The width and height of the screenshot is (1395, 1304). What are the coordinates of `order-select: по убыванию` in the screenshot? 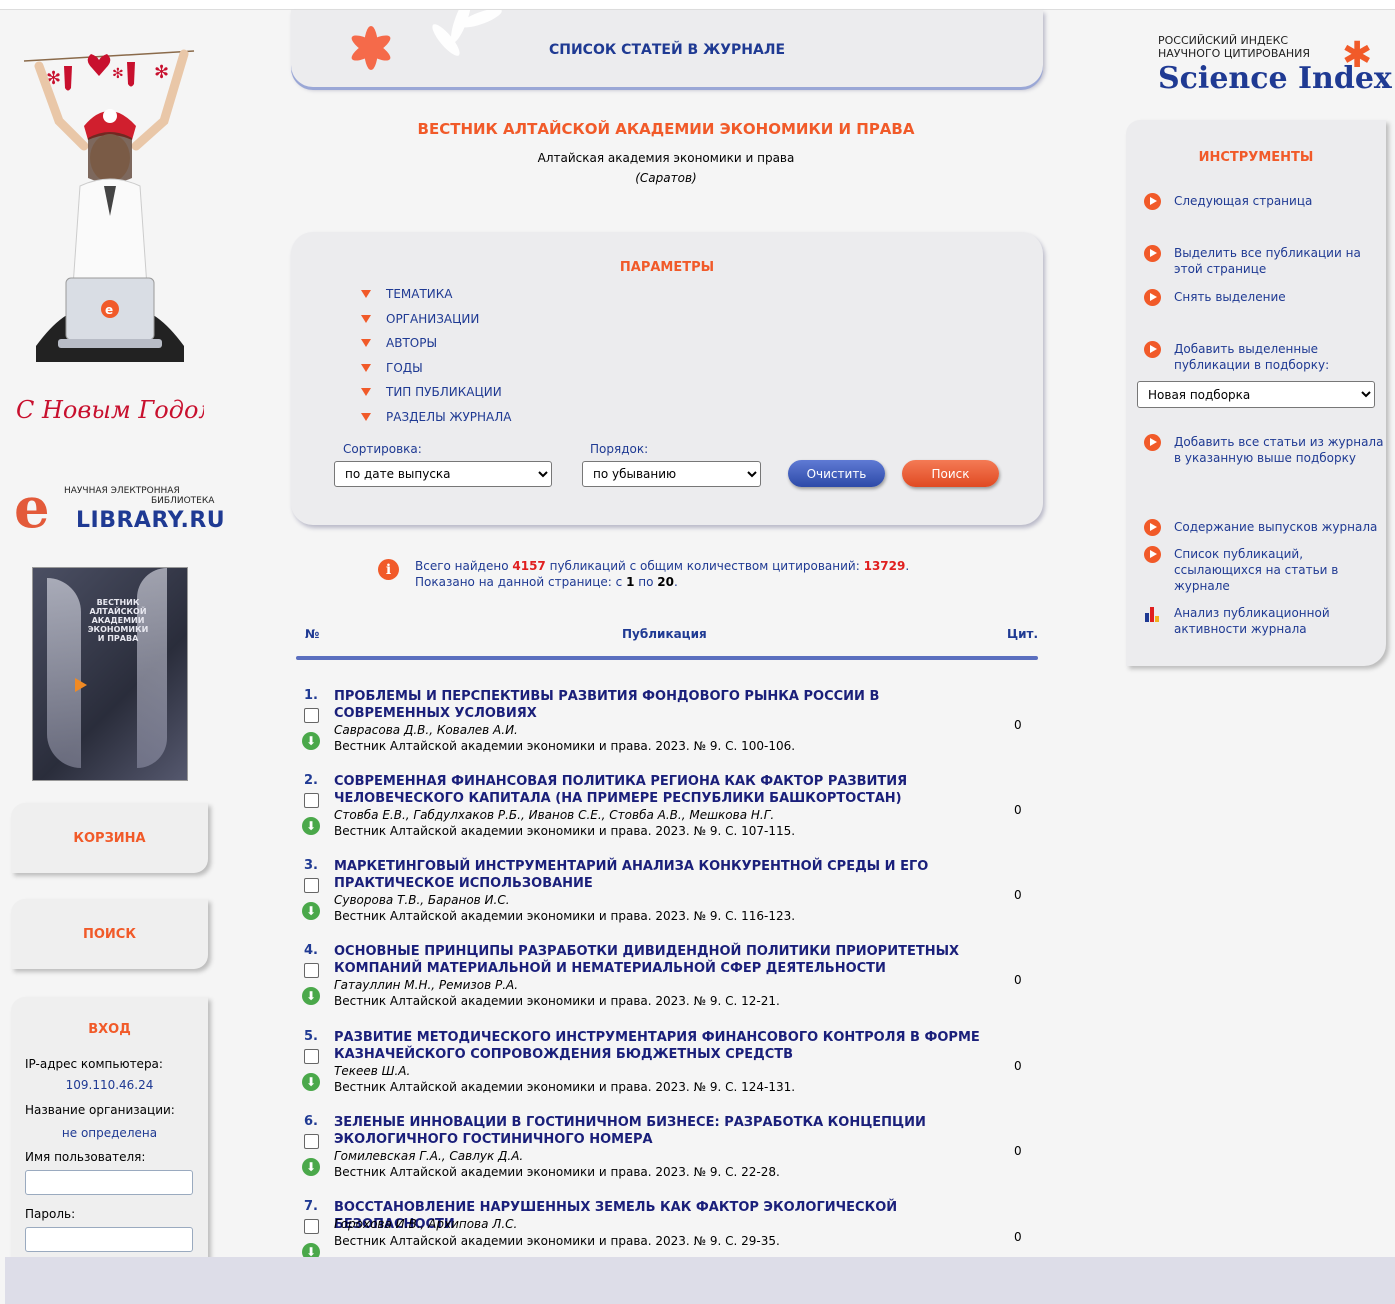 It's located at (671, 474).